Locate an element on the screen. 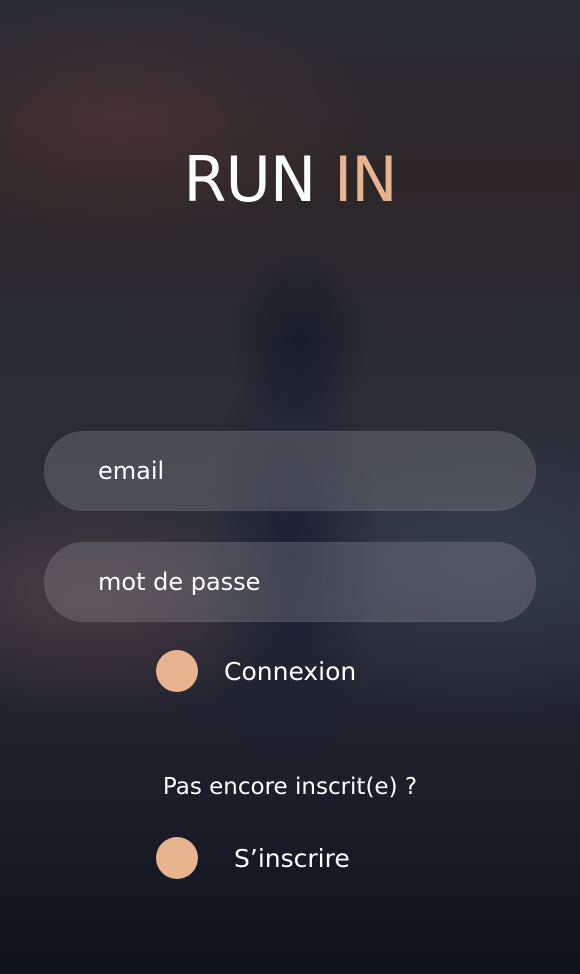 The width and height of the screenshot is (580, 974). logo-word-in: IN is located at coordinates (365, 179).